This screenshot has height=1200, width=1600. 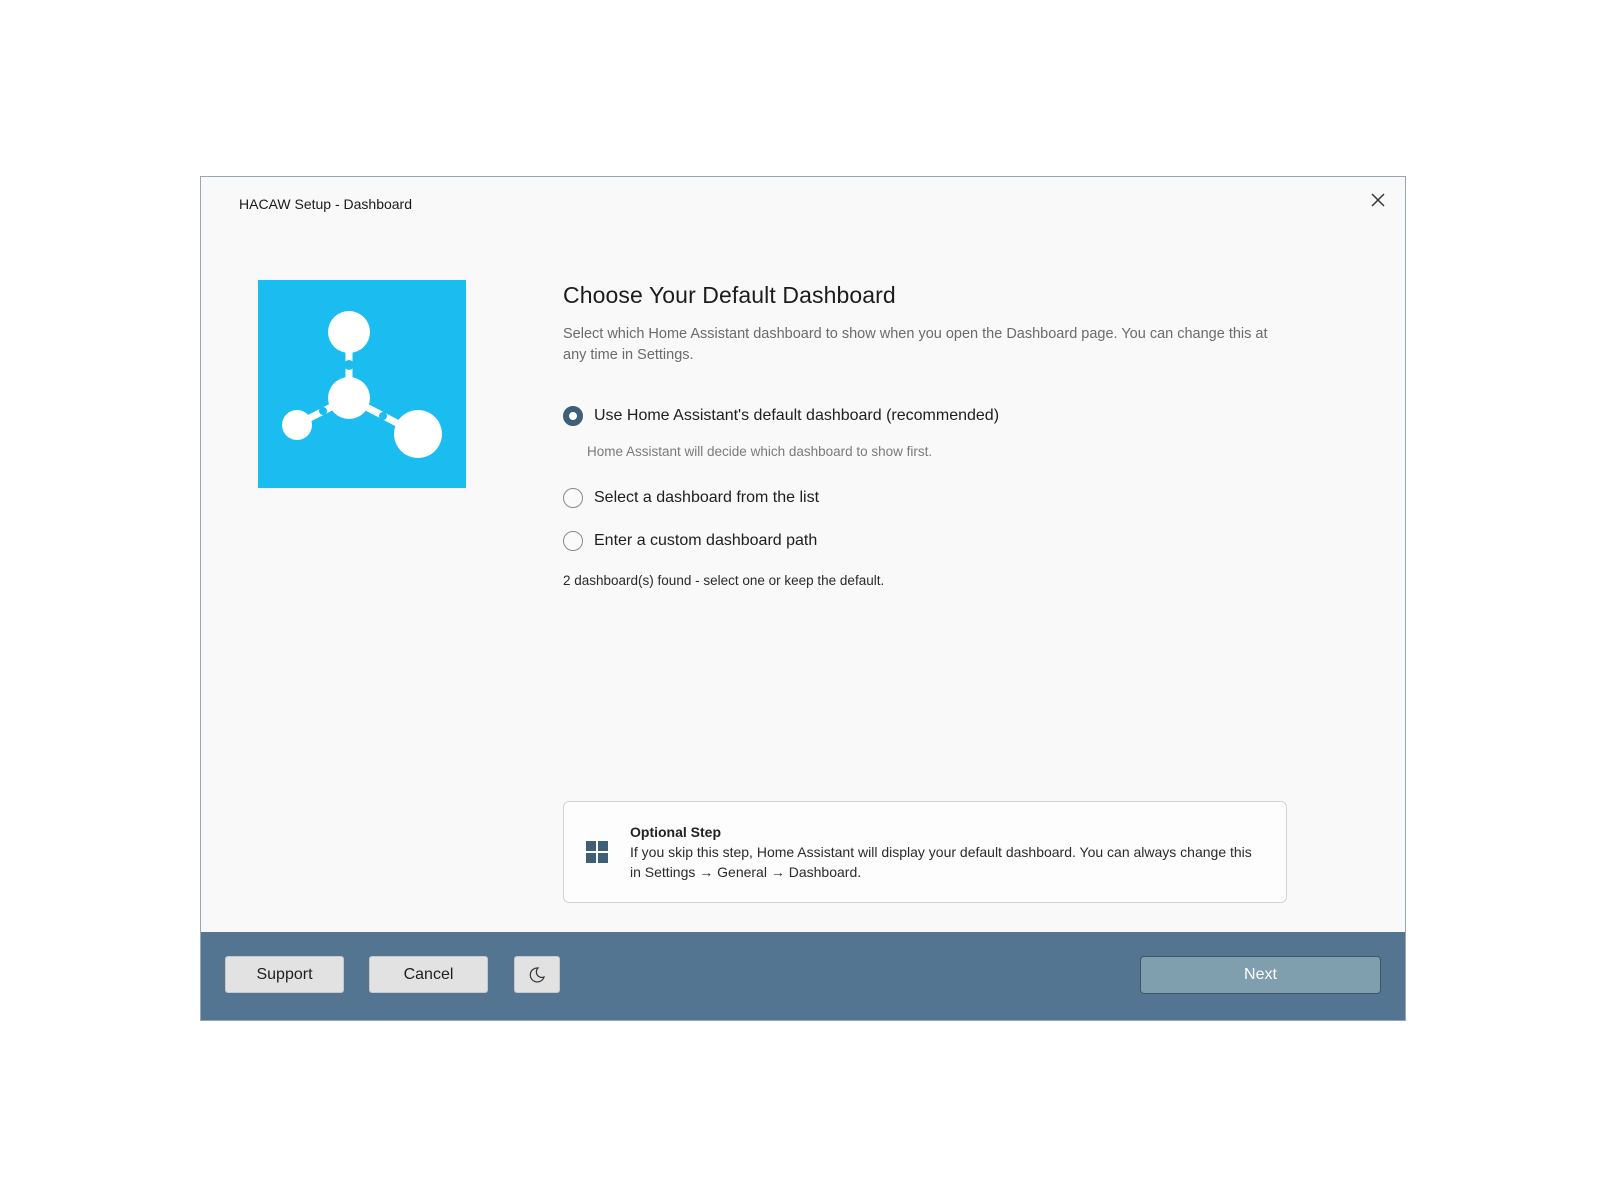 What do you see at coordinates (573, 416) in the screenshot?
I see `radio-selected` at bounding box center [573, 416].